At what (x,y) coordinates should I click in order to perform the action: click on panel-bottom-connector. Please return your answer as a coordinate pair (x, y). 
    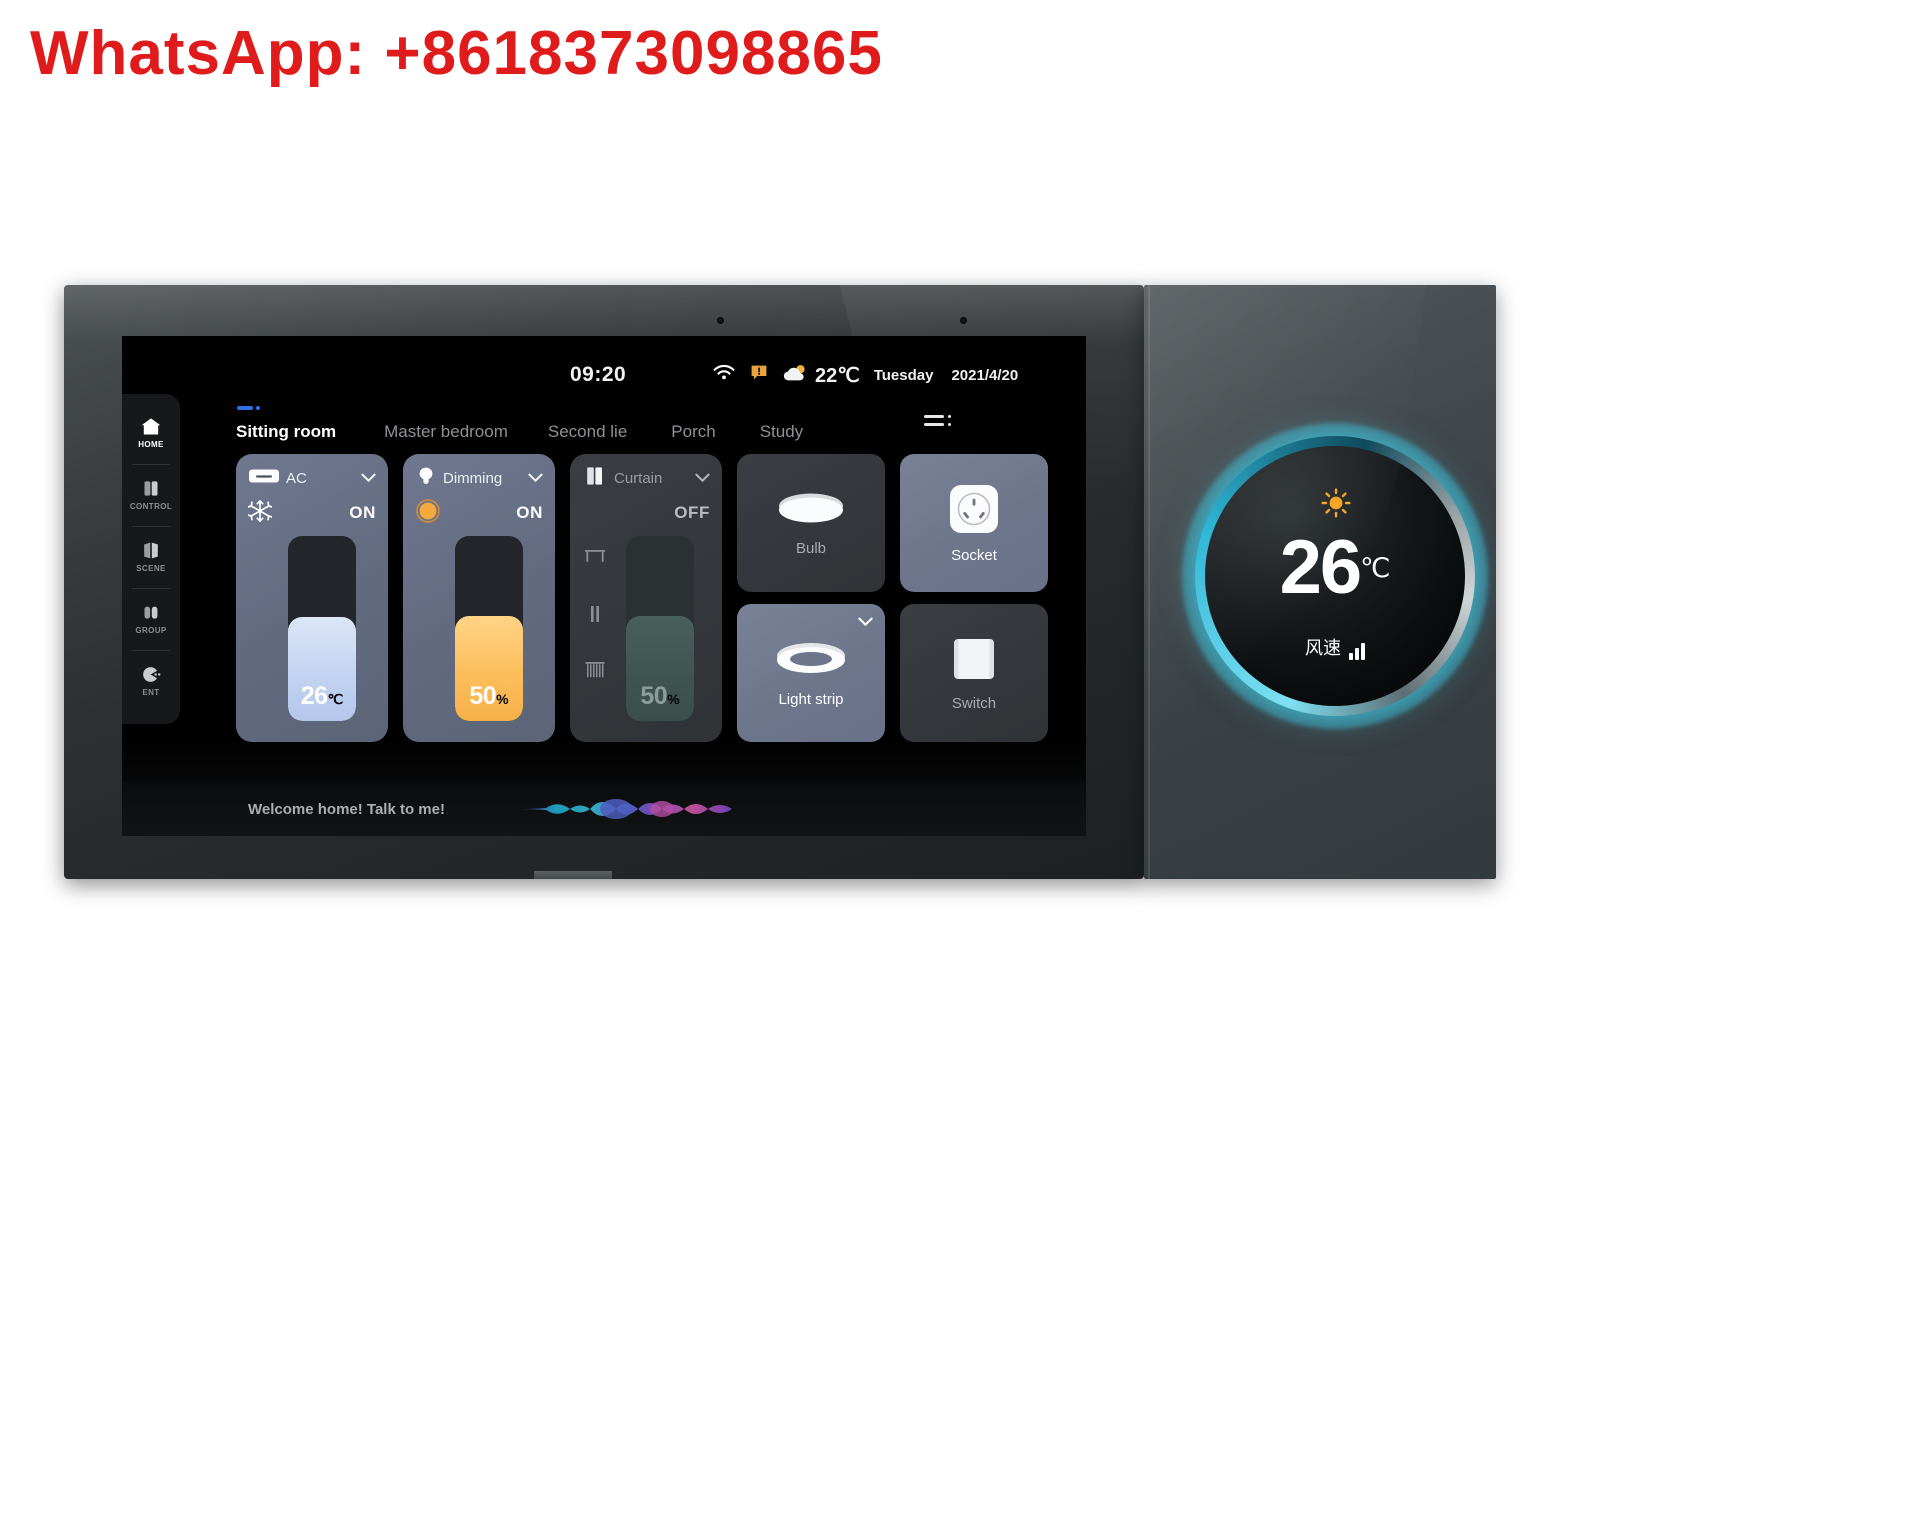
    Looking at the image, I should click on (573, 875).